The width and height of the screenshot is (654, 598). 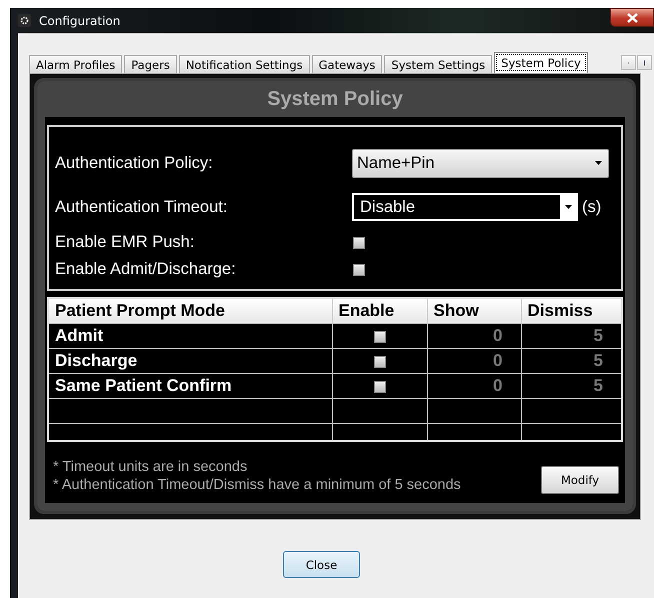 What do you see at coordinates (125, 242) in the screenshot?
I see `setting-label: Enable EMR Push:` at bounding box center [125, 242].